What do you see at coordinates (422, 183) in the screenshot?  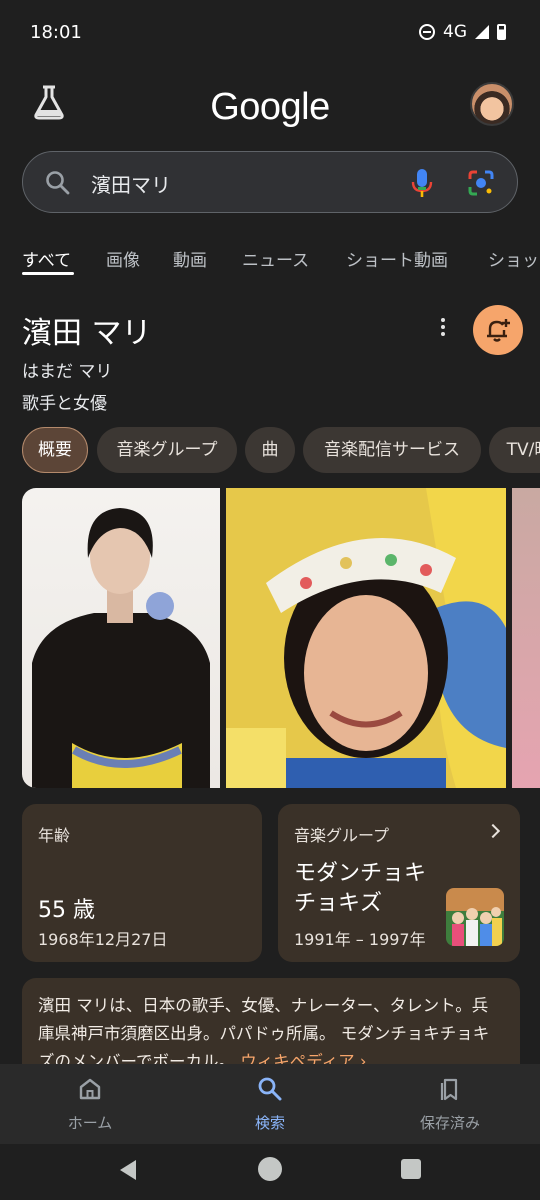 I see `microphone-icon` at bounding box center [422, 183].